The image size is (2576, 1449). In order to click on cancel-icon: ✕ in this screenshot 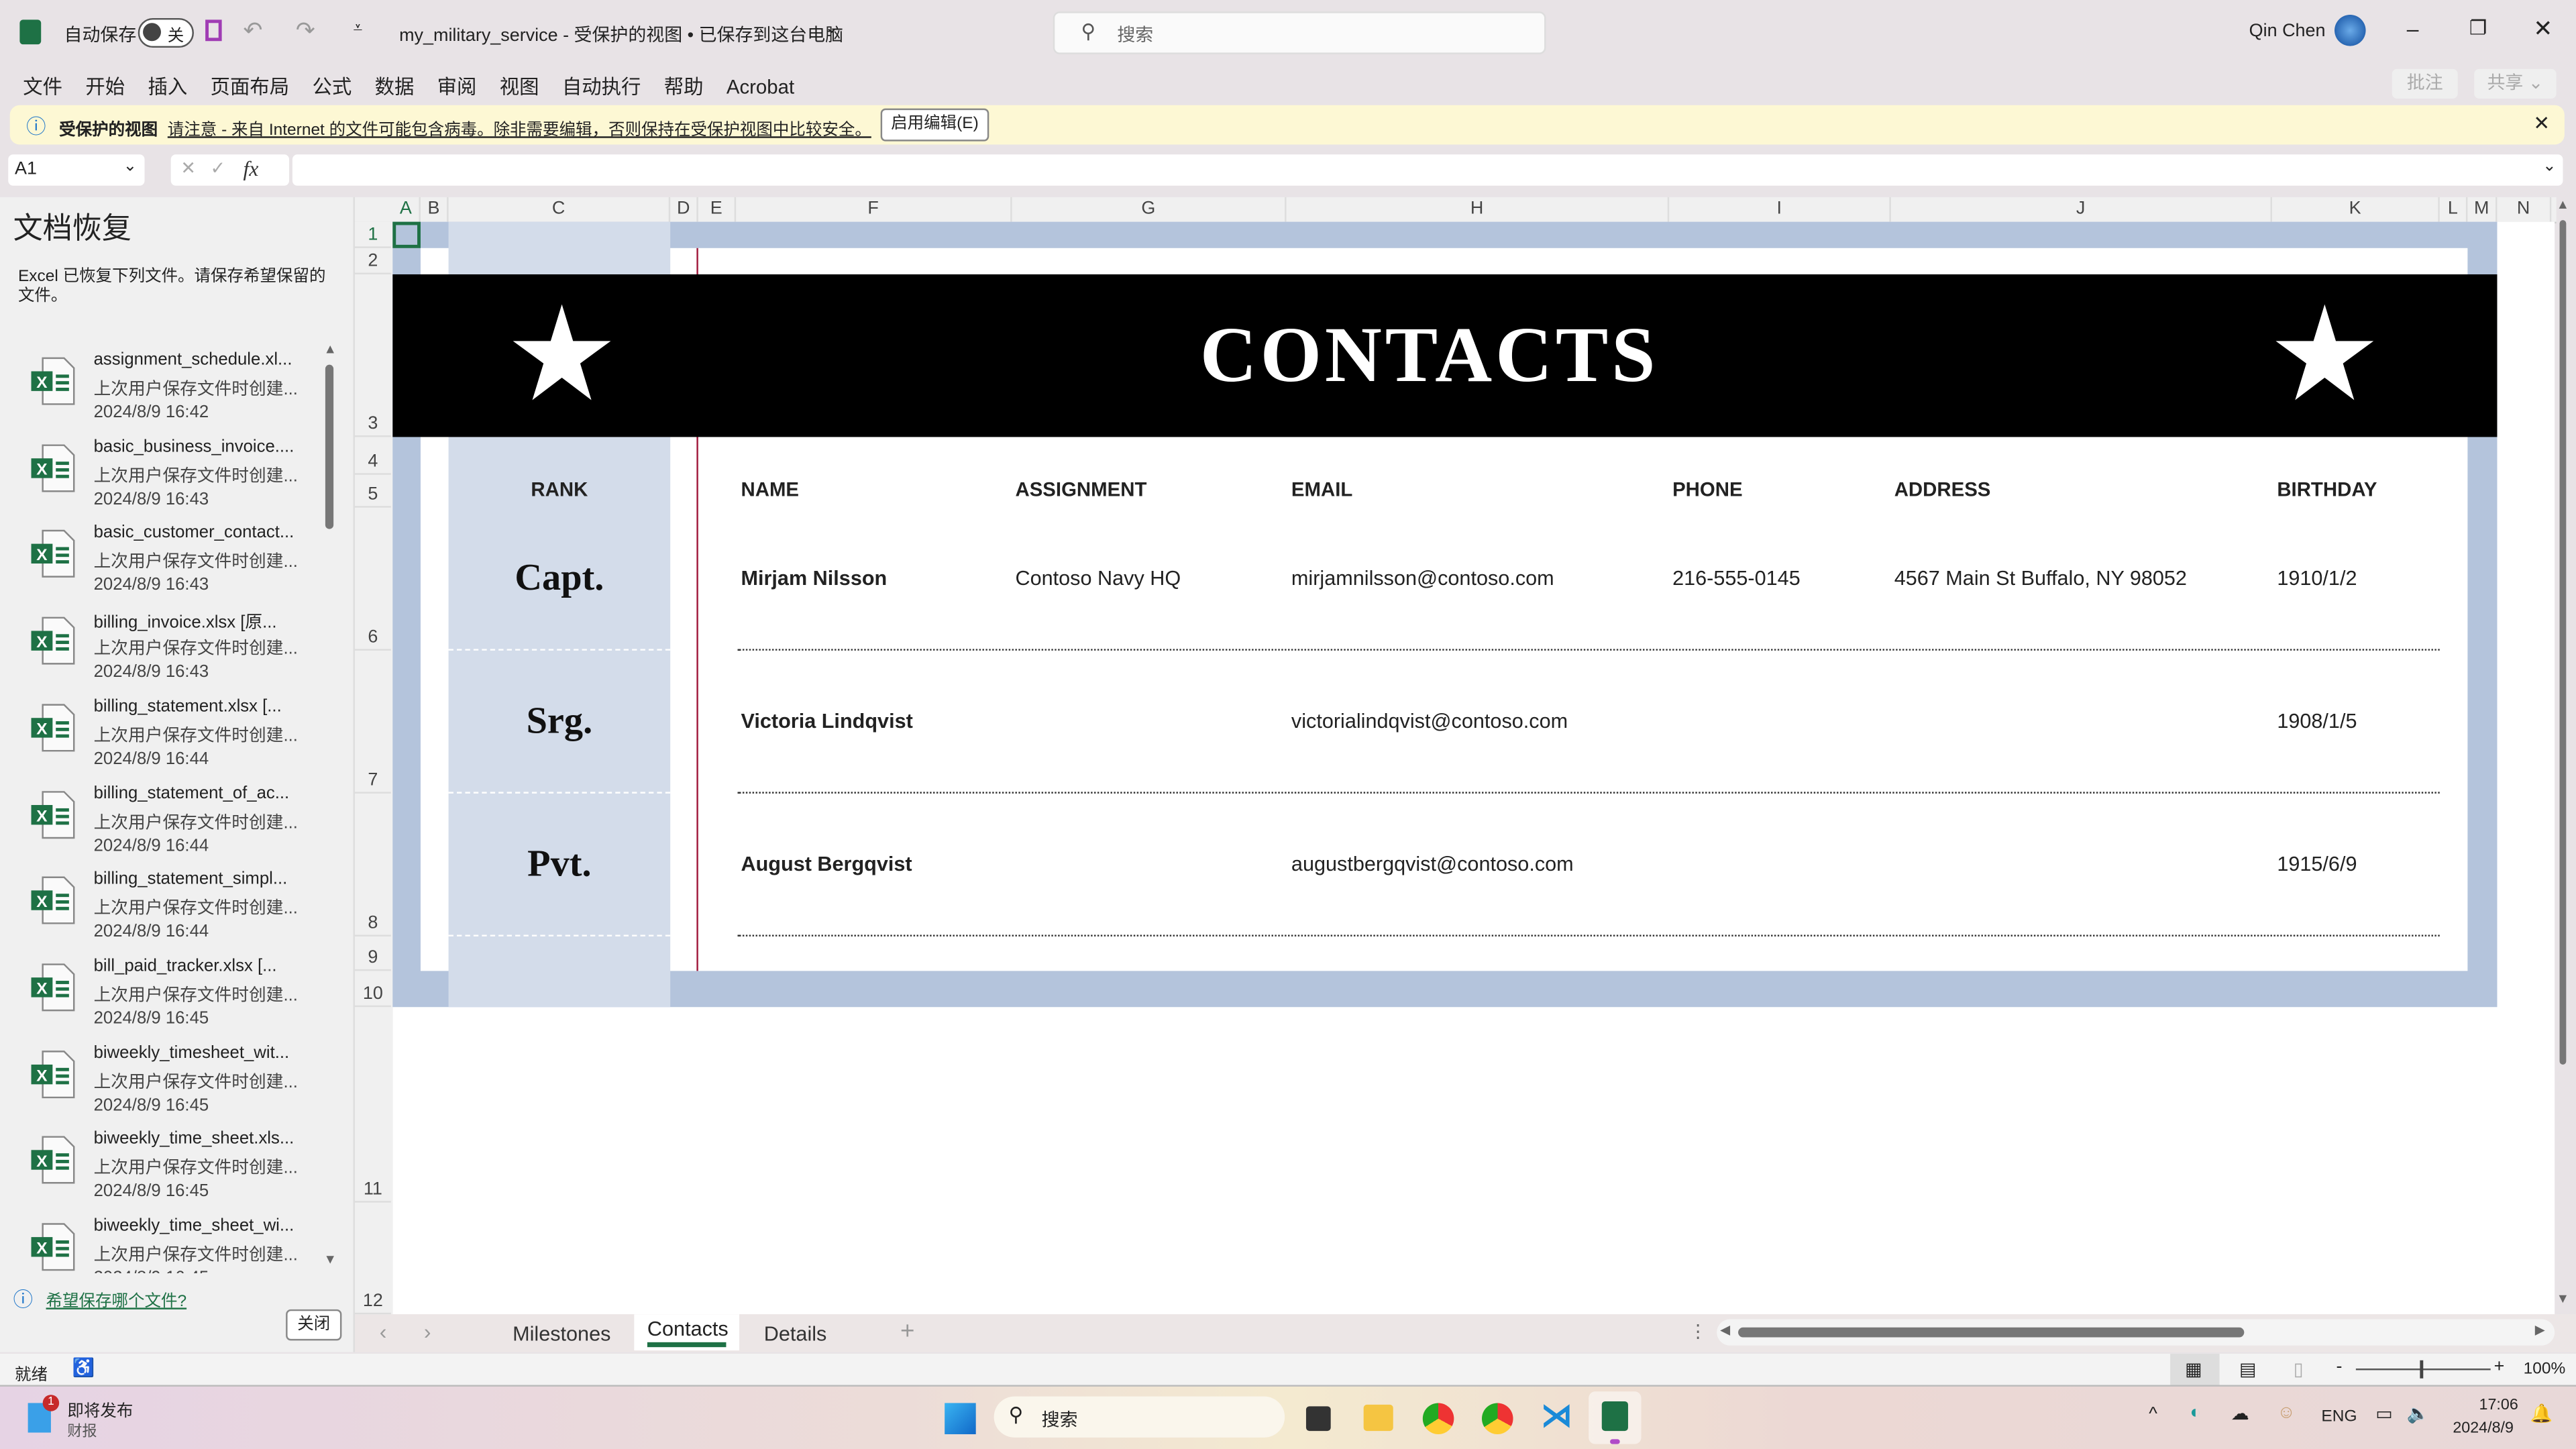, I will do `click(188, 168)`.